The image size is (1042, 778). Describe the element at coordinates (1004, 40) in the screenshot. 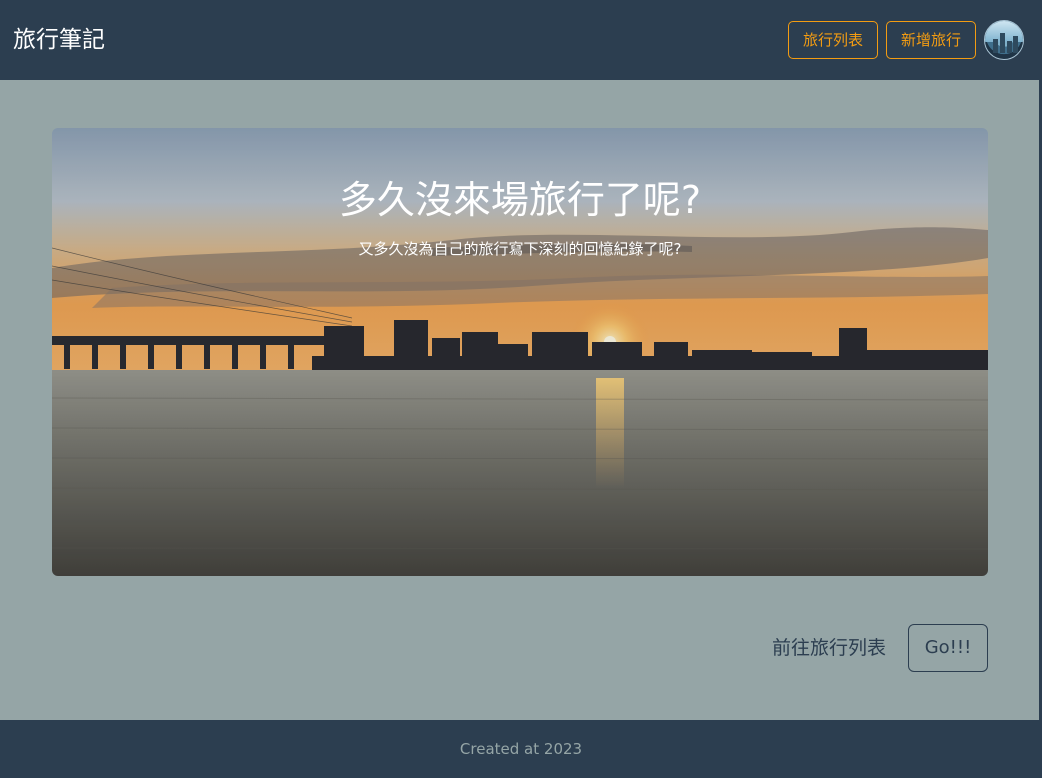

I see `user-avatar-icon` at that location.